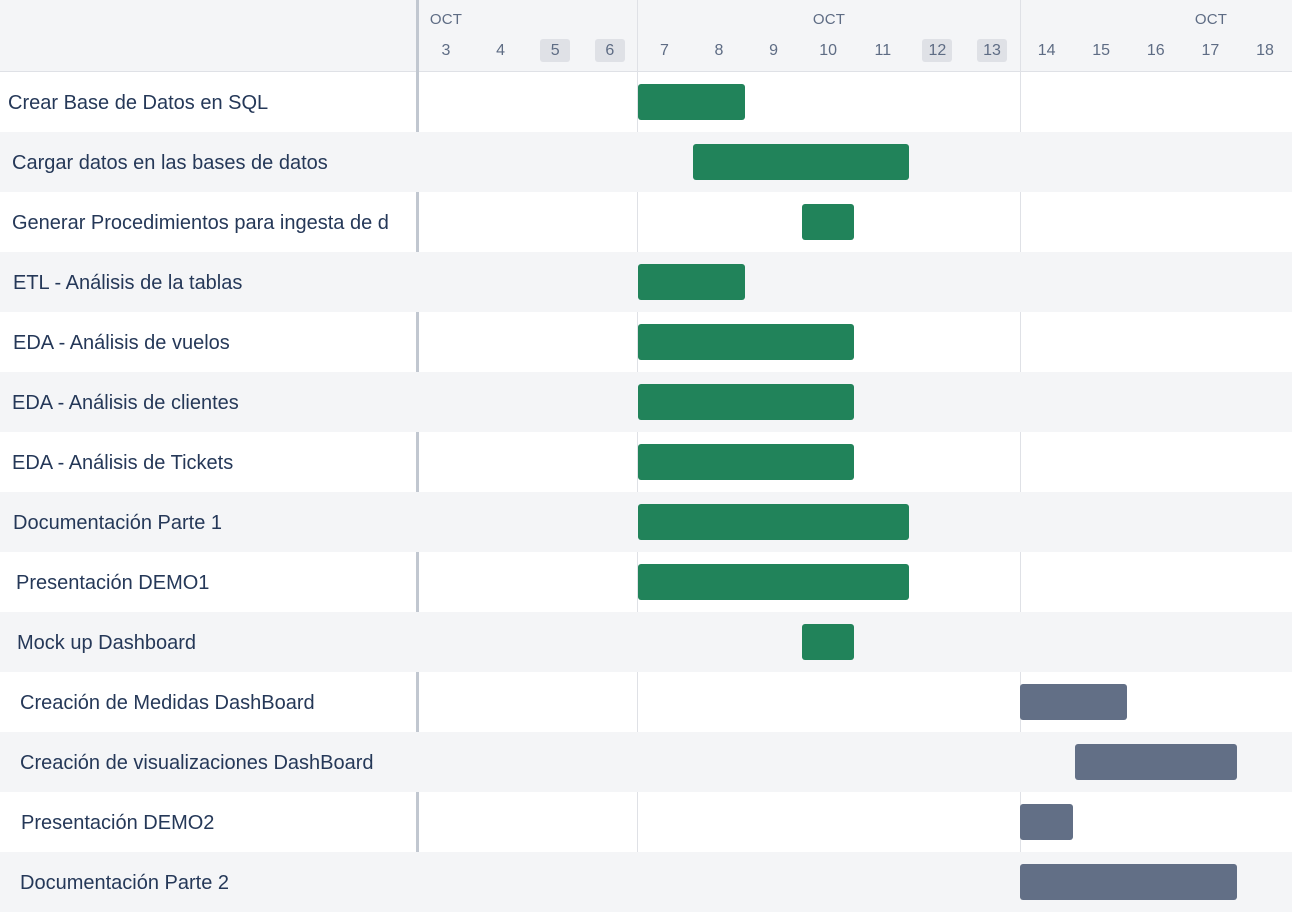  Describe the element at coordinates (208, 462) in the screenshot. I see `task-name: EDA - Análisis de Tickets` at that location.